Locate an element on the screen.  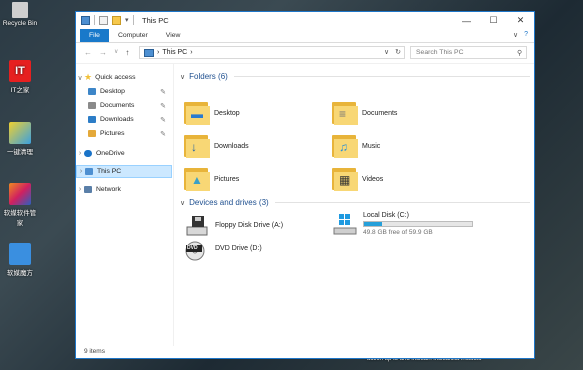
refresh-icon: ↻ is located at coordinates (398, 52).